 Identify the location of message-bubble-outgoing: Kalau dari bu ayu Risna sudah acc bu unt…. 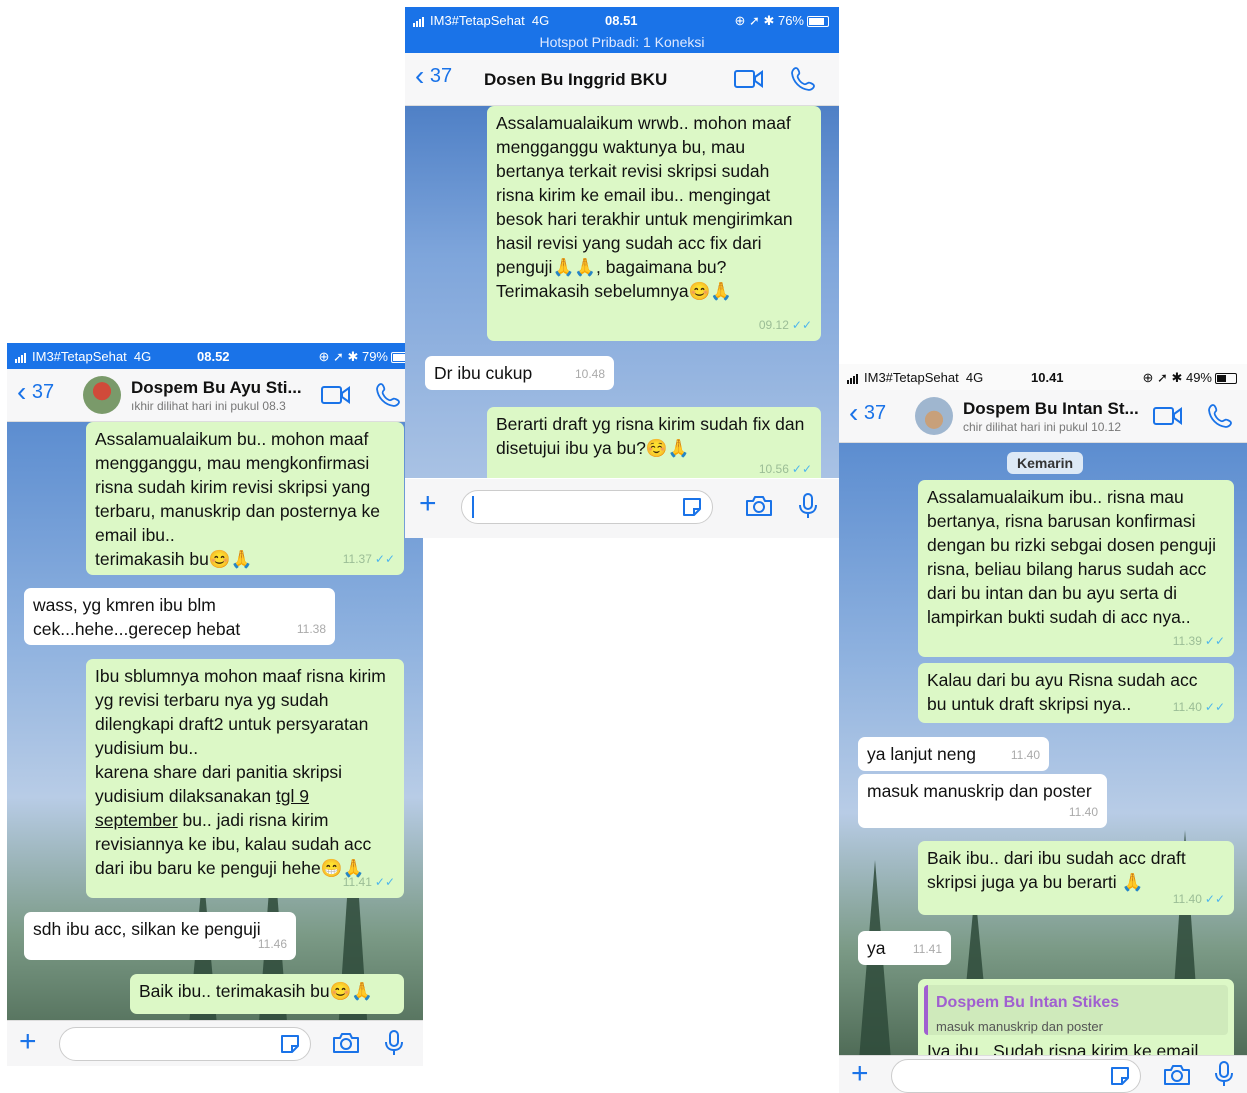
(1076, 693).